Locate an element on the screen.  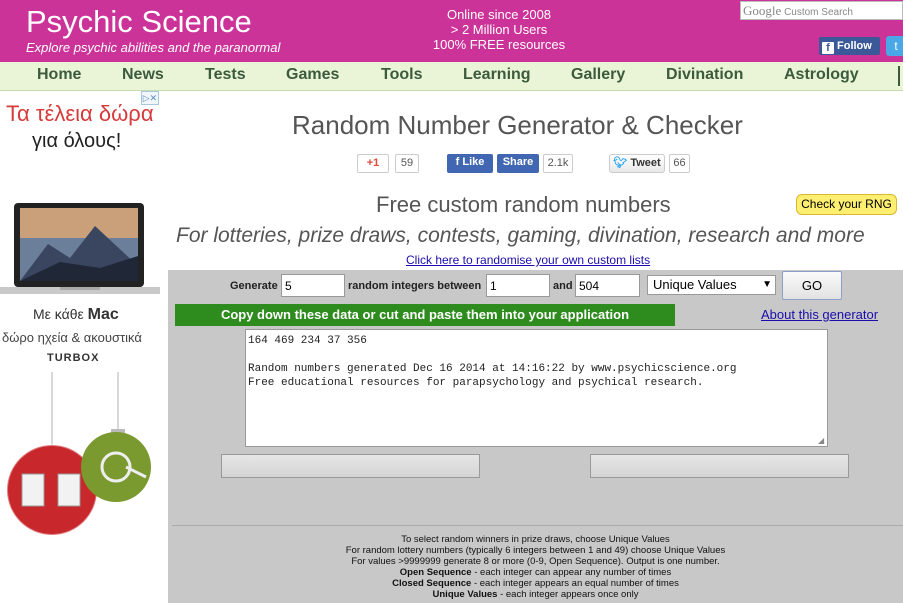
stat-free-resources: 100% FREE resources is located at coordinates (499, 44).